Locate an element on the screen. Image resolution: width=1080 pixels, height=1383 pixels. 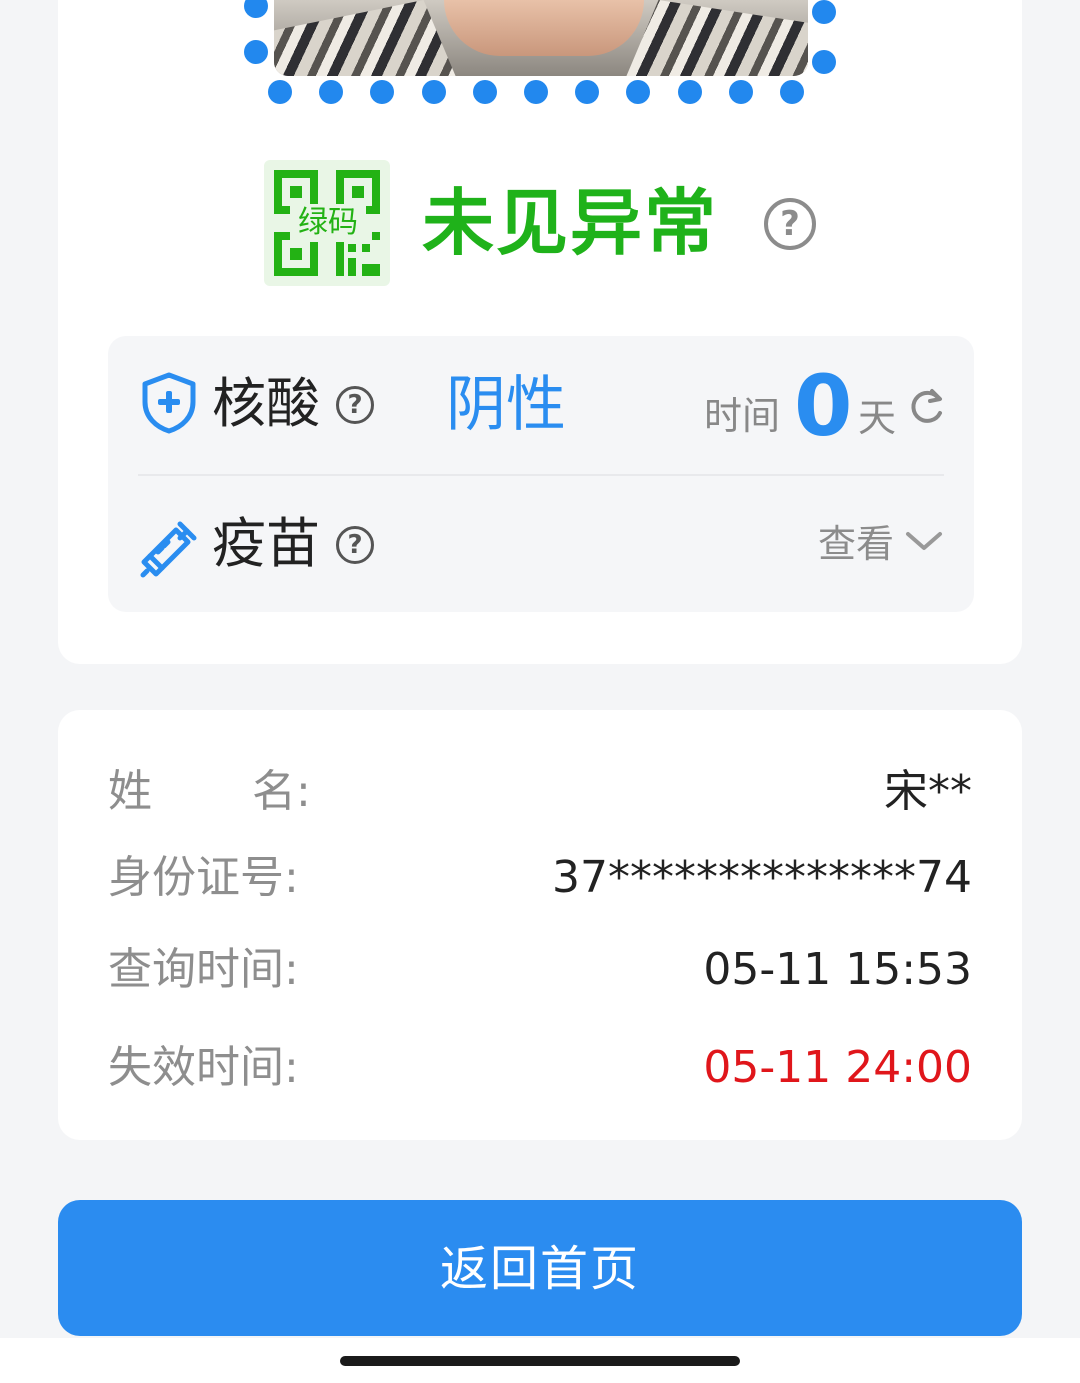
expire-time-label: 失效时间: is located at coordinates (203, 1067).